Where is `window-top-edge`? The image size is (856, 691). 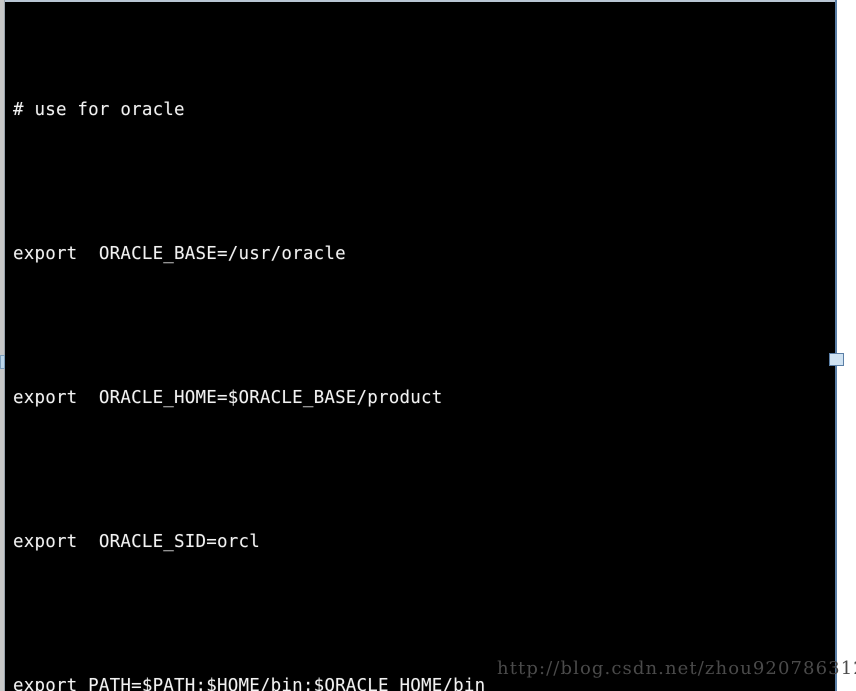 window-top-edge is located at coordinates (420, 1).